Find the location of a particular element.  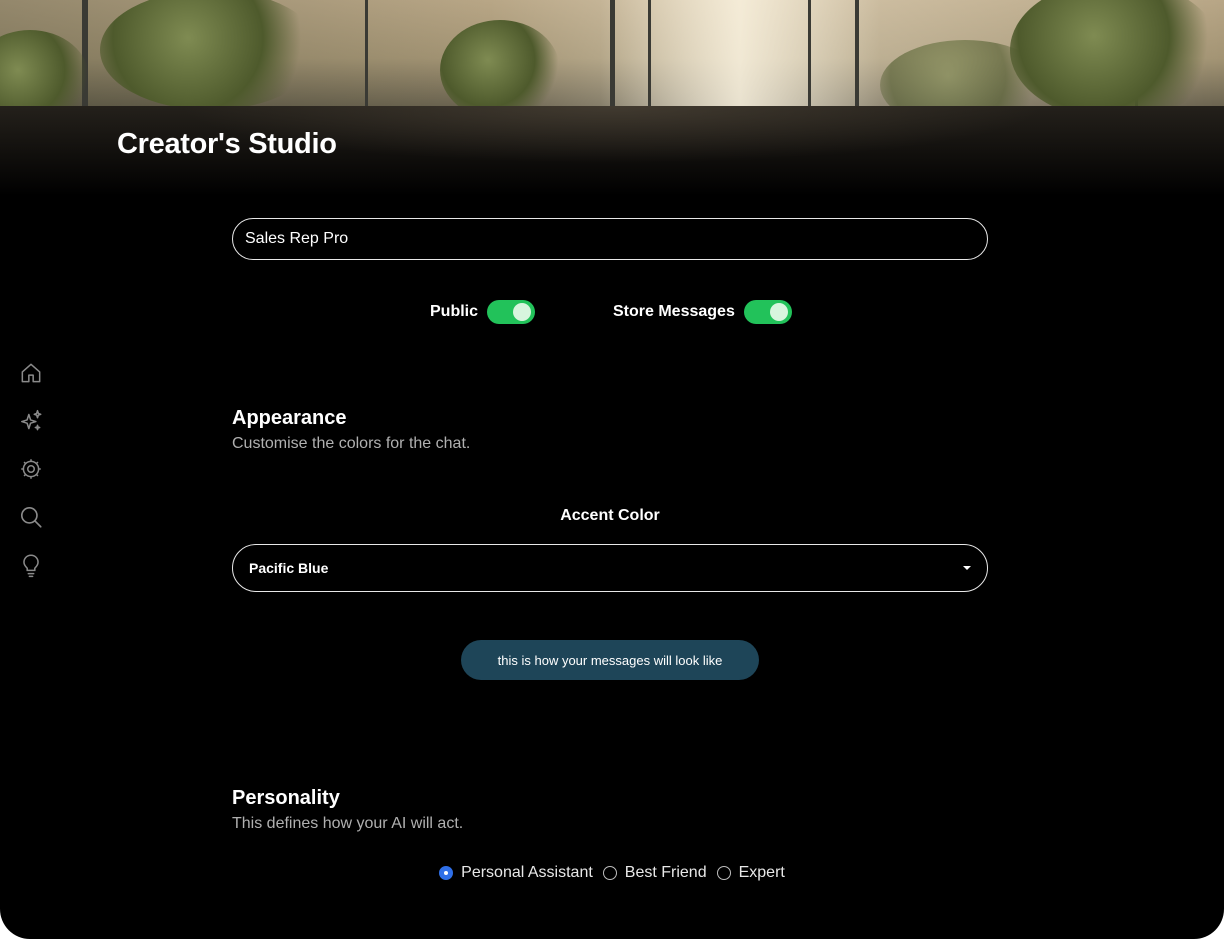

search-icon is located at coordinates (31, 517).